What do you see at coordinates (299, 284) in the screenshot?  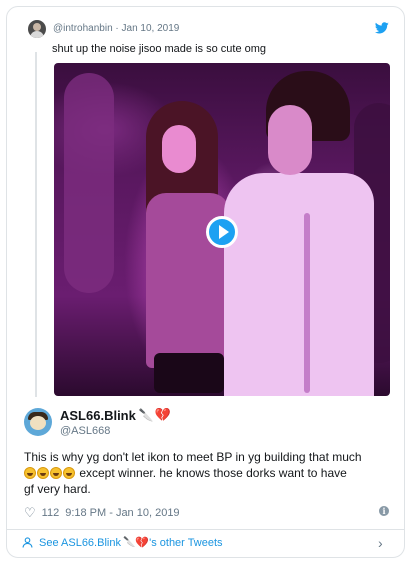 I see `man-jacket` at bounding box center [299, 284].